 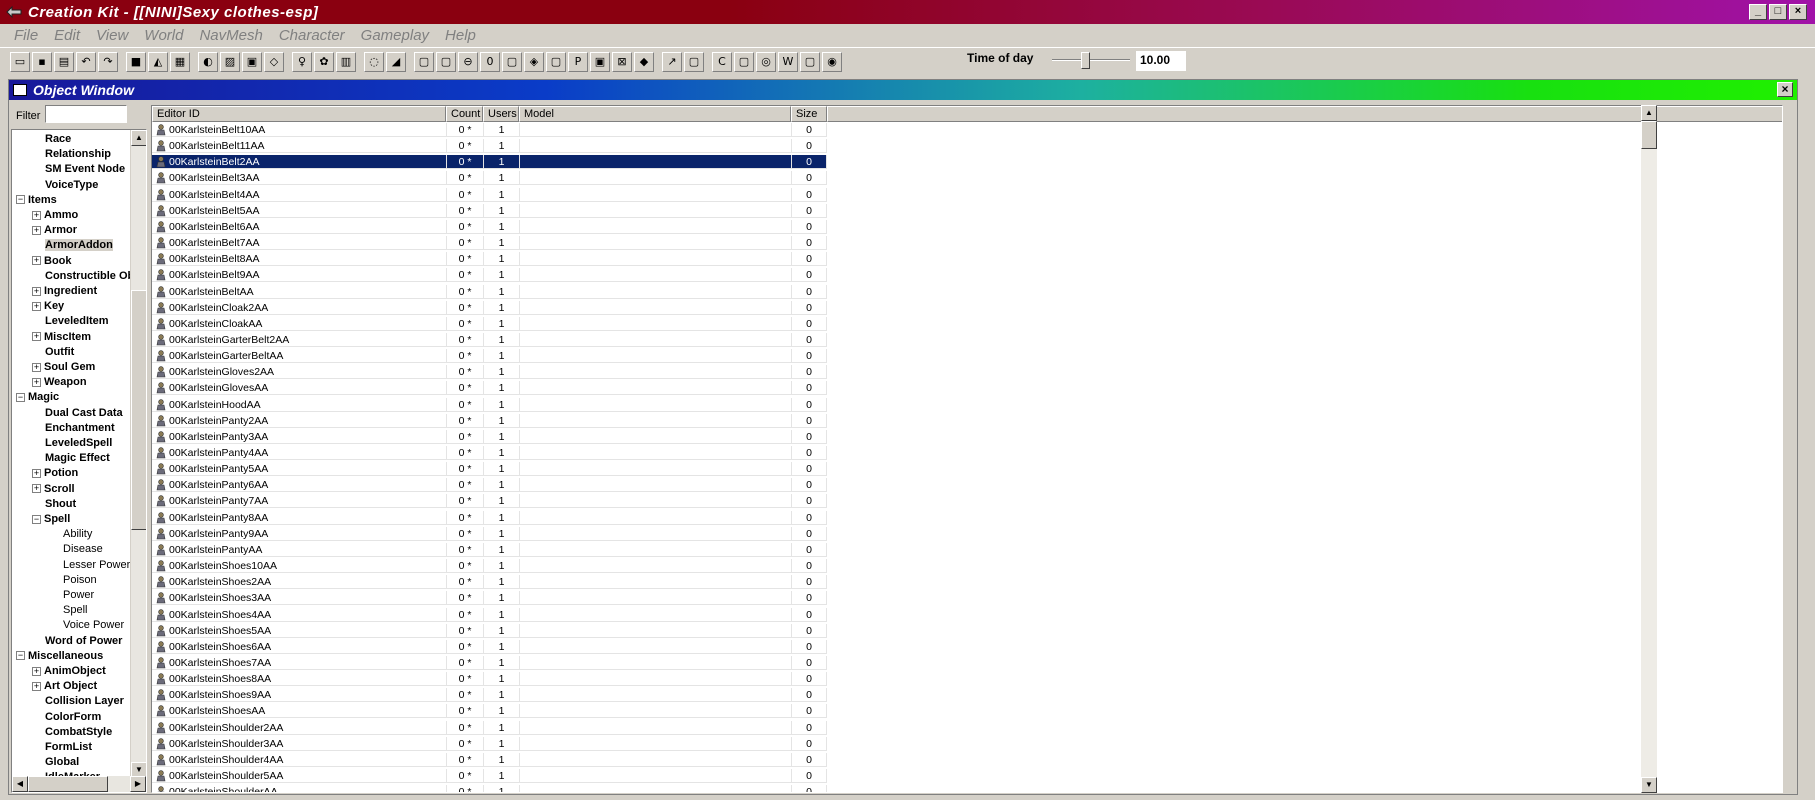 What do you see at coordinates (71, 534) in the screenshot?
I see `tree-item: Ability` at bounding box center [71, 534].